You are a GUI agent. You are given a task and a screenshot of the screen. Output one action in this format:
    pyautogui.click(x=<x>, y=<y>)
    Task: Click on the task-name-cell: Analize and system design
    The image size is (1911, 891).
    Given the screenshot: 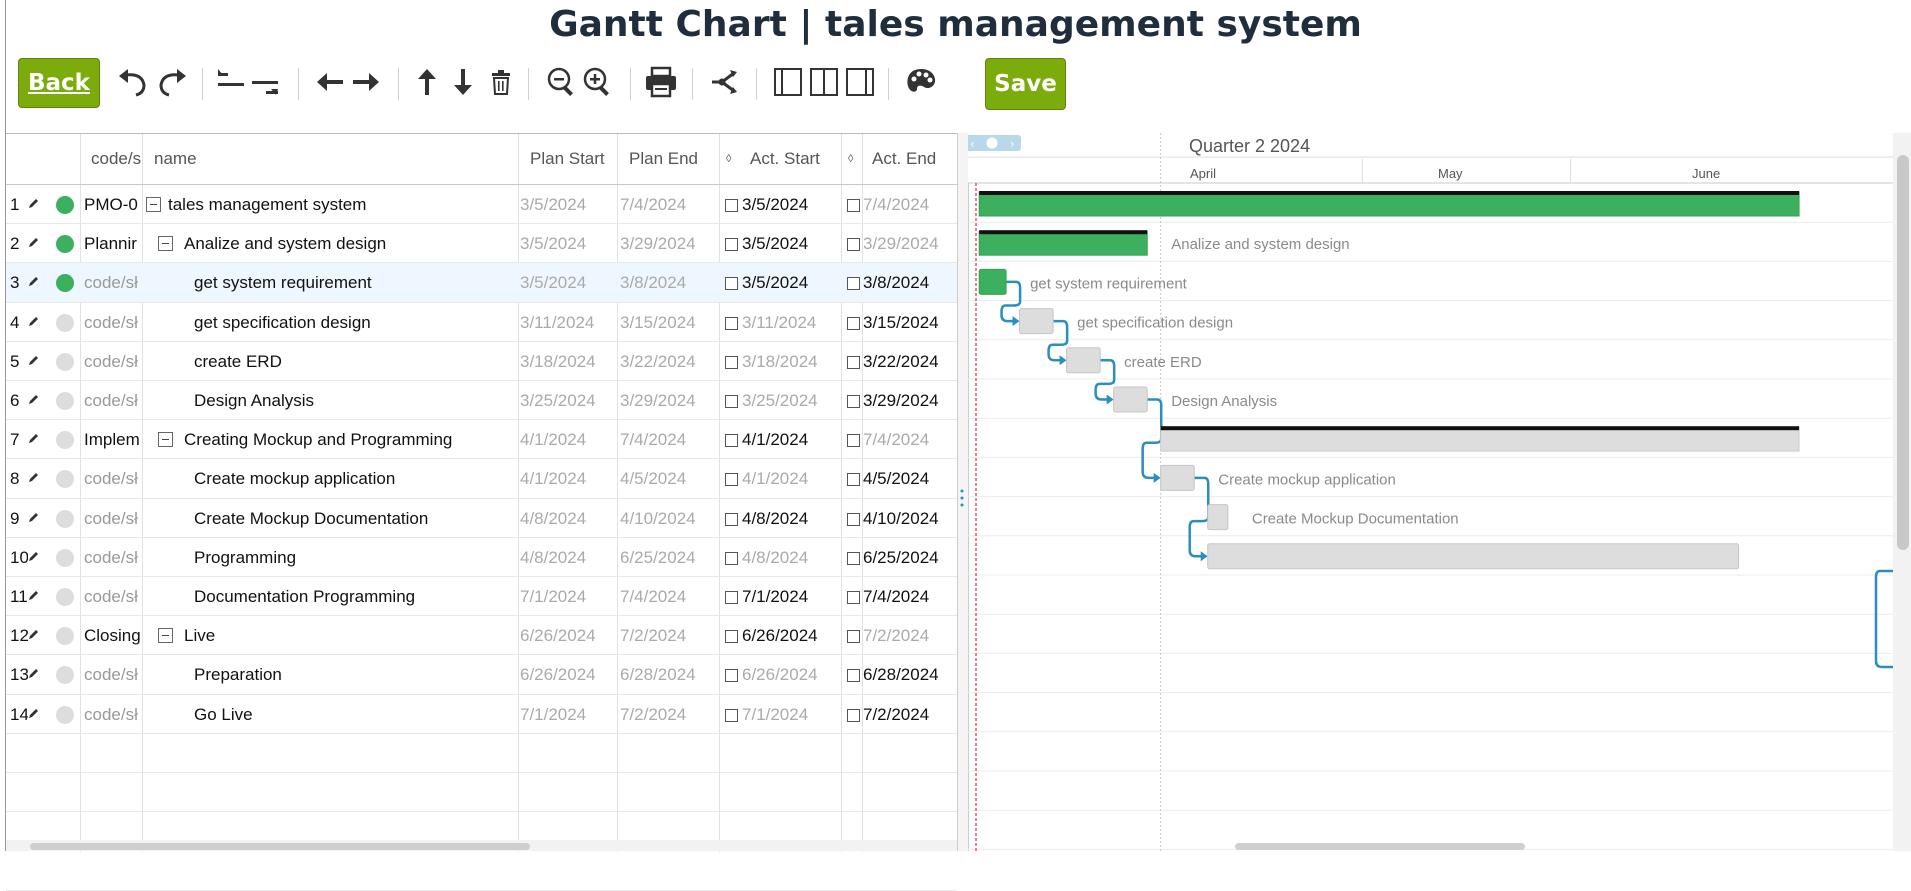 What is the action you would take?
    pyautogui.click(x=351, y=243)
    